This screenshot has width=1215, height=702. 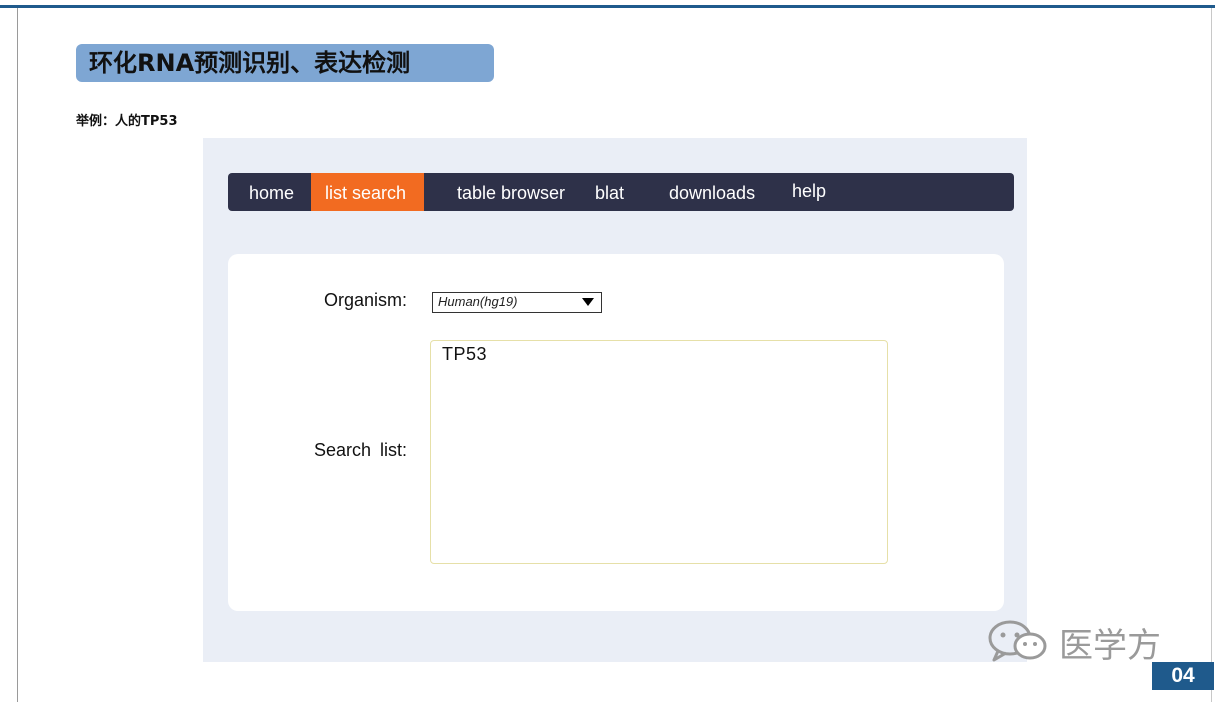 I want to click on watermark: 医学方, so click(x=1081, y=642).